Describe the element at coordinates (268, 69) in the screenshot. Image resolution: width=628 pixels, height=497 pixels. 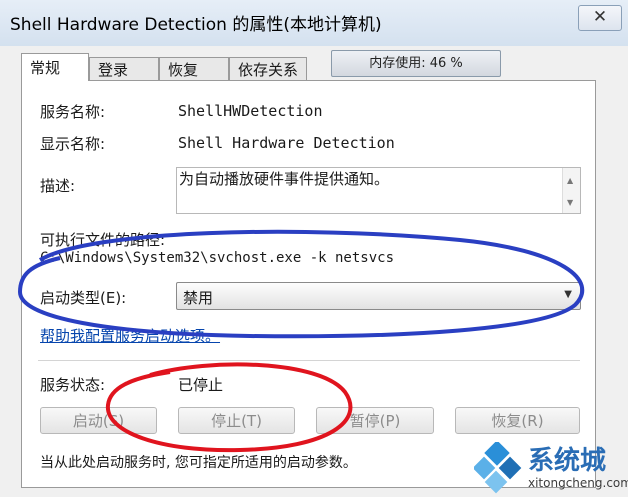
I see `tab-dependencies: 依存关系` at that location.